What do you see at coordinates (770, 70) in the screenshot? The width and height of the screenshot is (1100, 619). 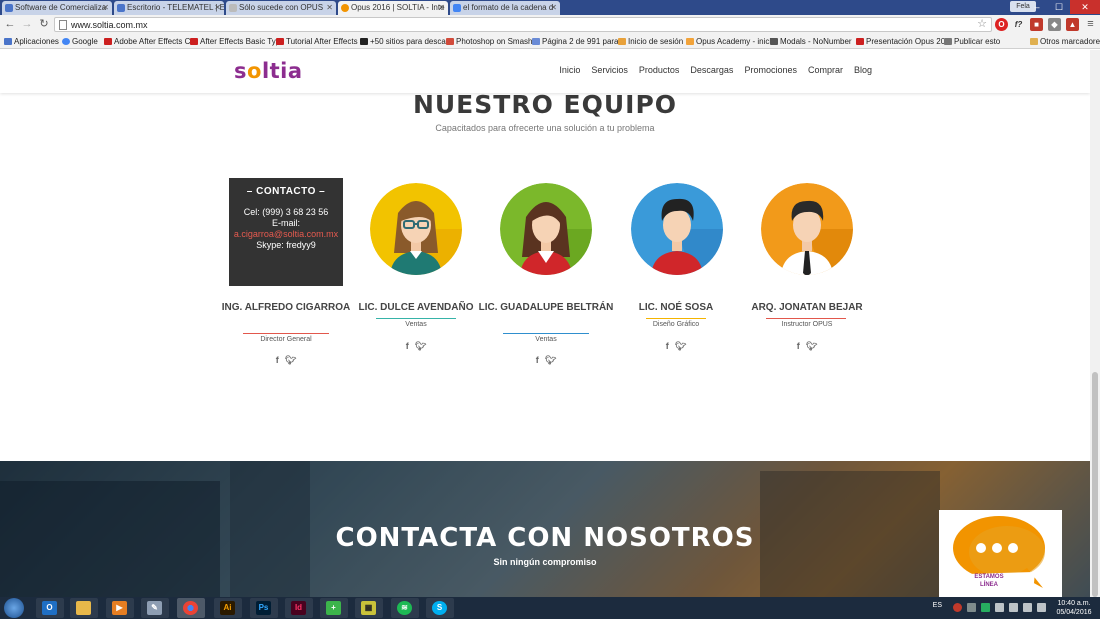 I see `menu-item-promociones: Promociones` at bounding box center [770, 70].